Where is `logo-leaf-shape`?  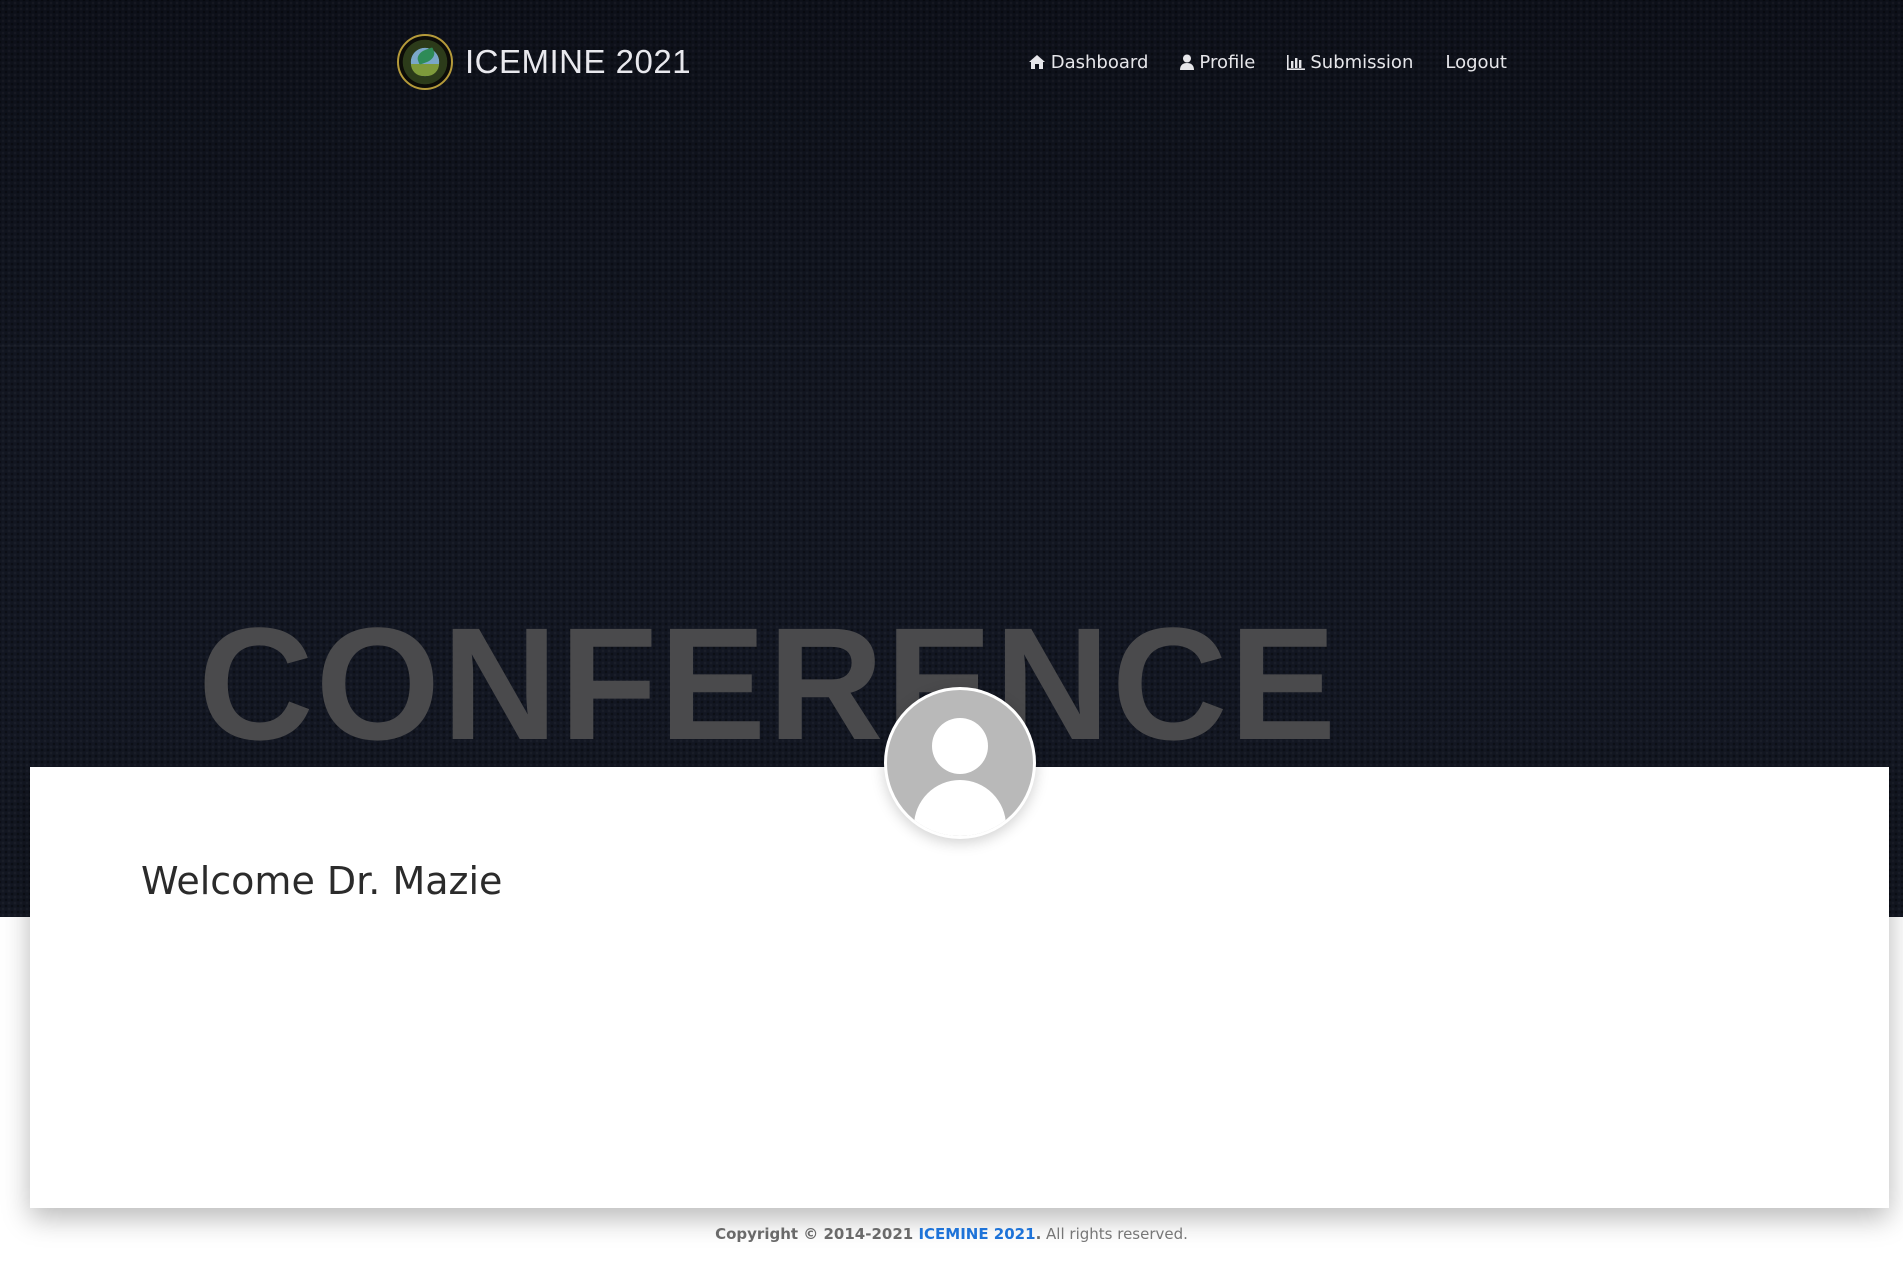
logo-leaf-shape is located at coordinates (426, 56).